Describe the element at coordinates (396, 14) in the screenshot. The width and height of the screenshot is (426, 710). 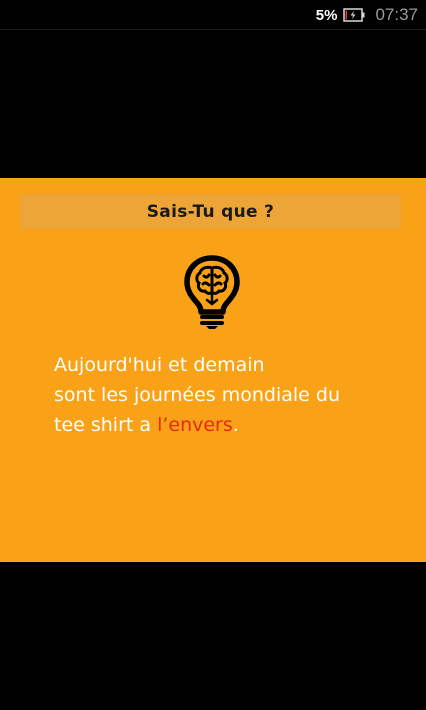
I see `clock: 07:37` at that location.